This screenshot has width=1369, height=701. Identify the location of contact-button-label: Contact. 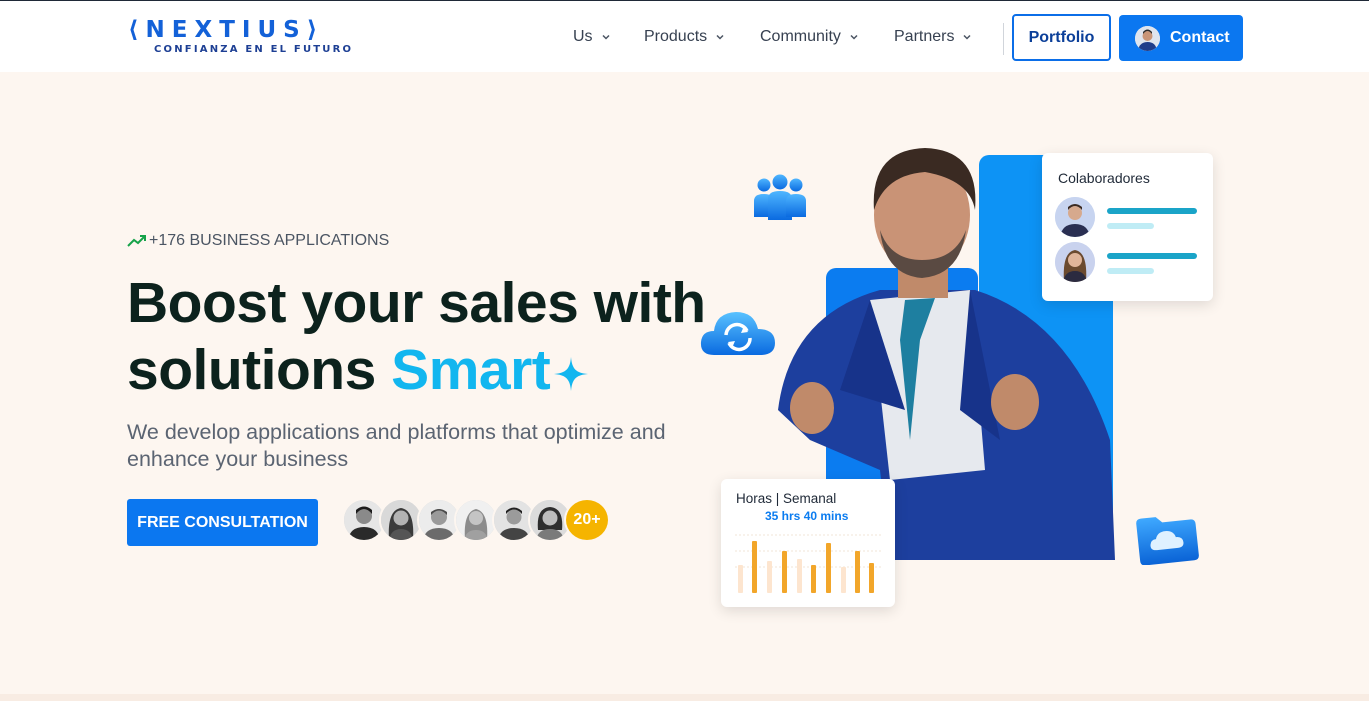
(1200, 37).